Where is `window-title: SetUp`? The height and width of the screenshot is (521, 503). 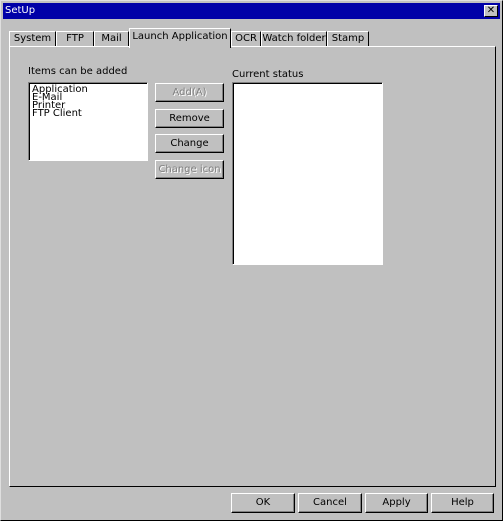 window-title: SetUp is located at coordinates (20, 10).